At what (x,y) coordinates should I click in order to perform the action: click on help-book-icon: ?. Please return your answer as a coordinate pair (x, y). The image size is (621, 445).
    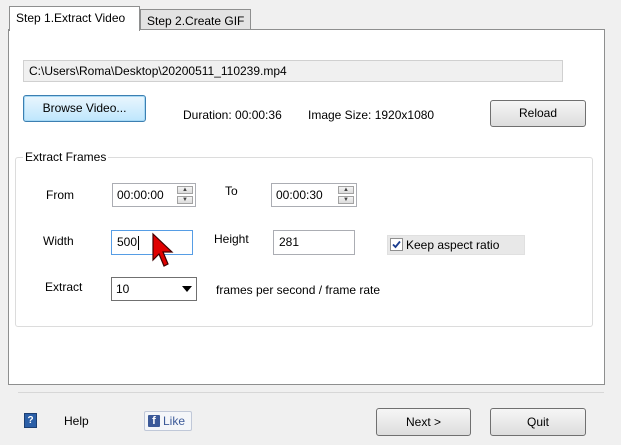
    Looking at the image, I should click on (30, 420).